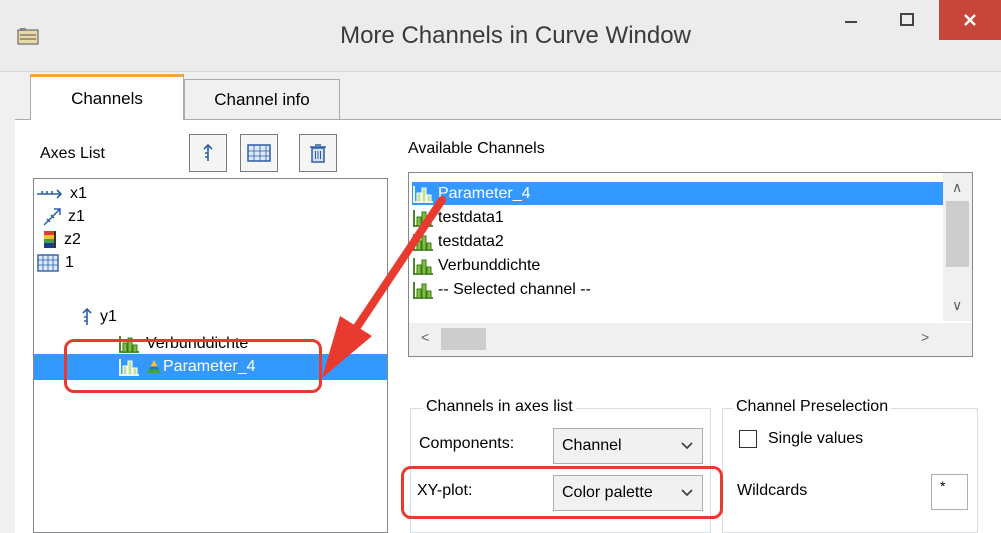 The height and width of the screenshot is (533, 1001). What do you see at coordinates (677, 265) in the screenshot?
I see `list-item: Verbunddichte` at bounding box center [677, 265].